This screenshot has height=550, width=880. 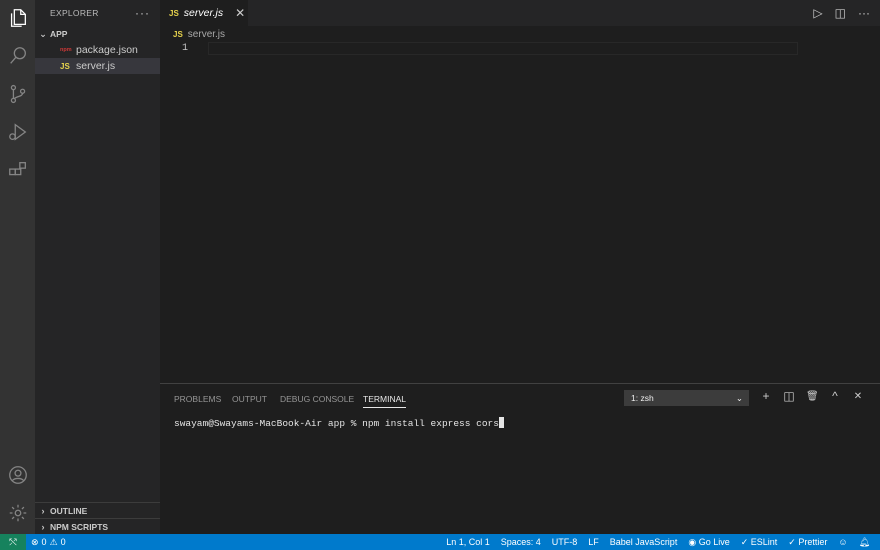 What do you see at coordinates (842, 542) in the screenshot?
I see `feedback-icon: ☺` at bounding box center [842, 542].